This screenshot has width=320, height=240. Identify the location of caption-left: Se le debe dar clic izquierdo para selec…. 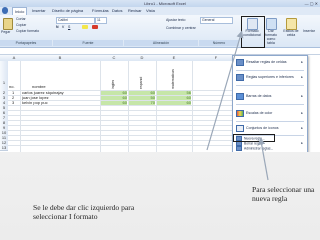
(84, 212).